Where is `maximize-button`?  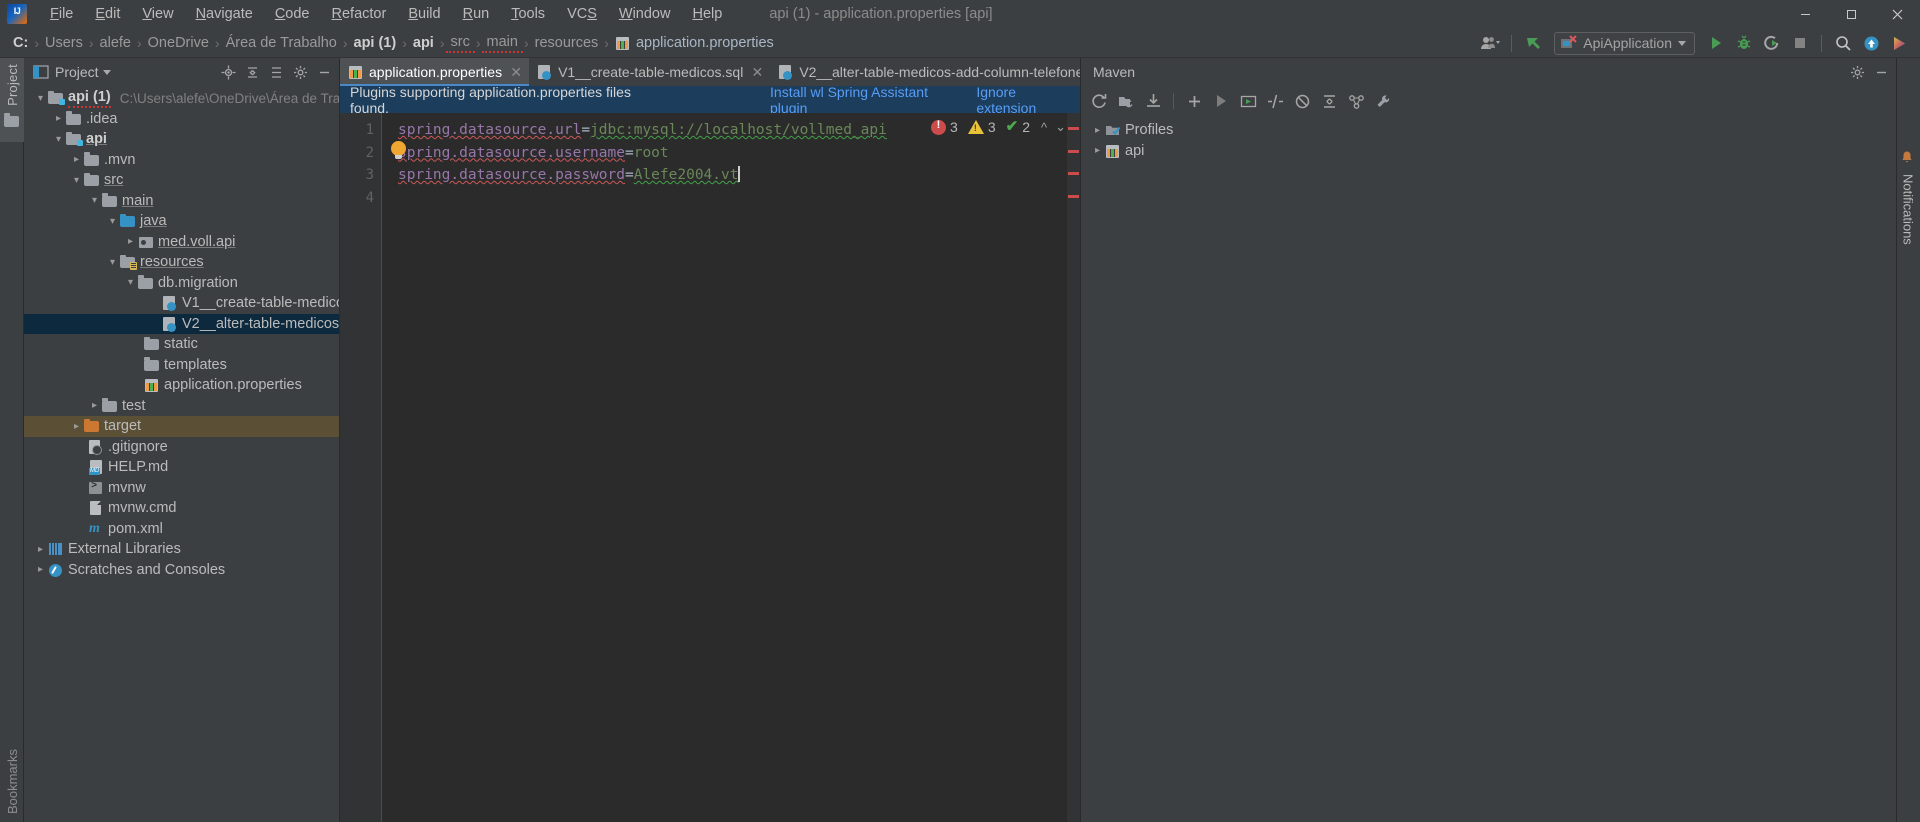 maximize-button is located at coordinates (1851, 14).